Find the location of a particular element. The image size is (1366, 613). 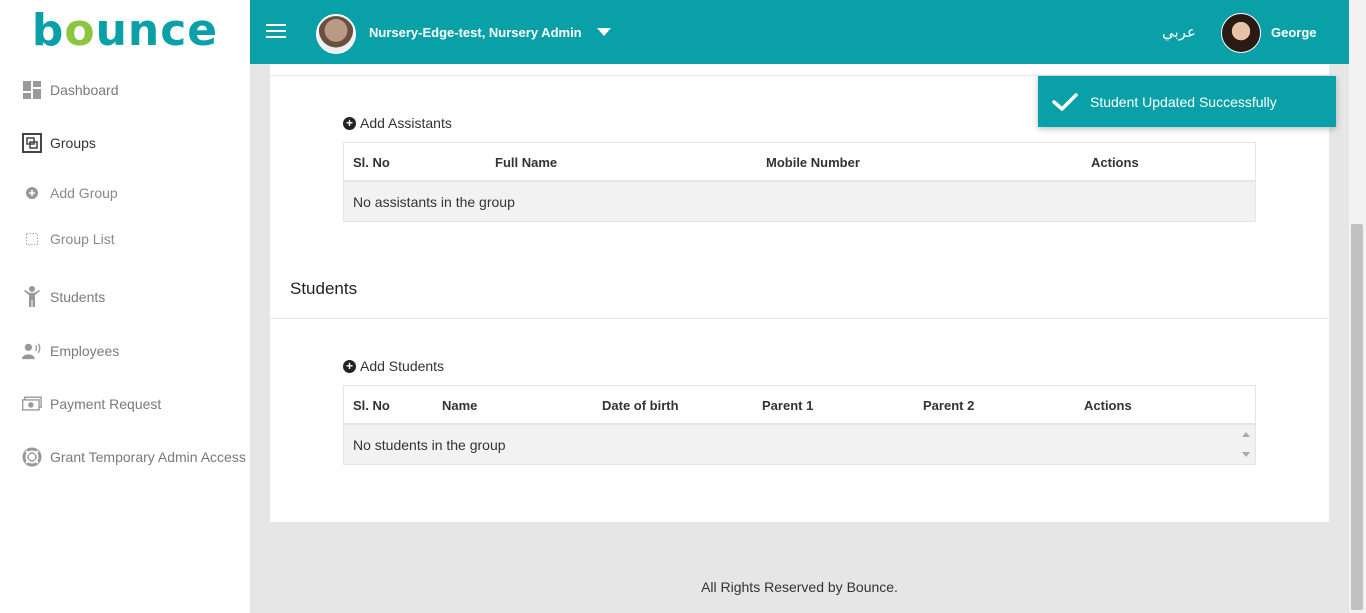

column-header: Parent 1 is located at coordinates (788, 405).